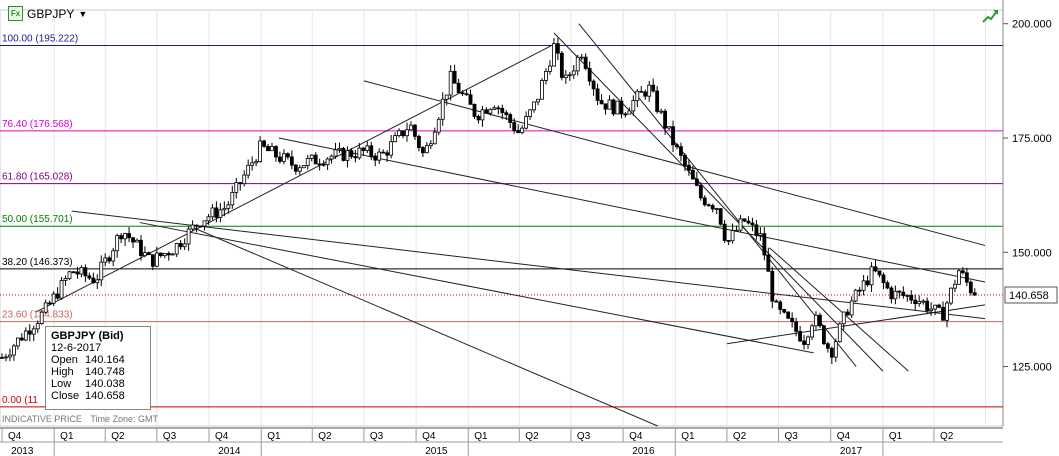  I want to click on price-tick-label: 125.000, so click(1032, 368).